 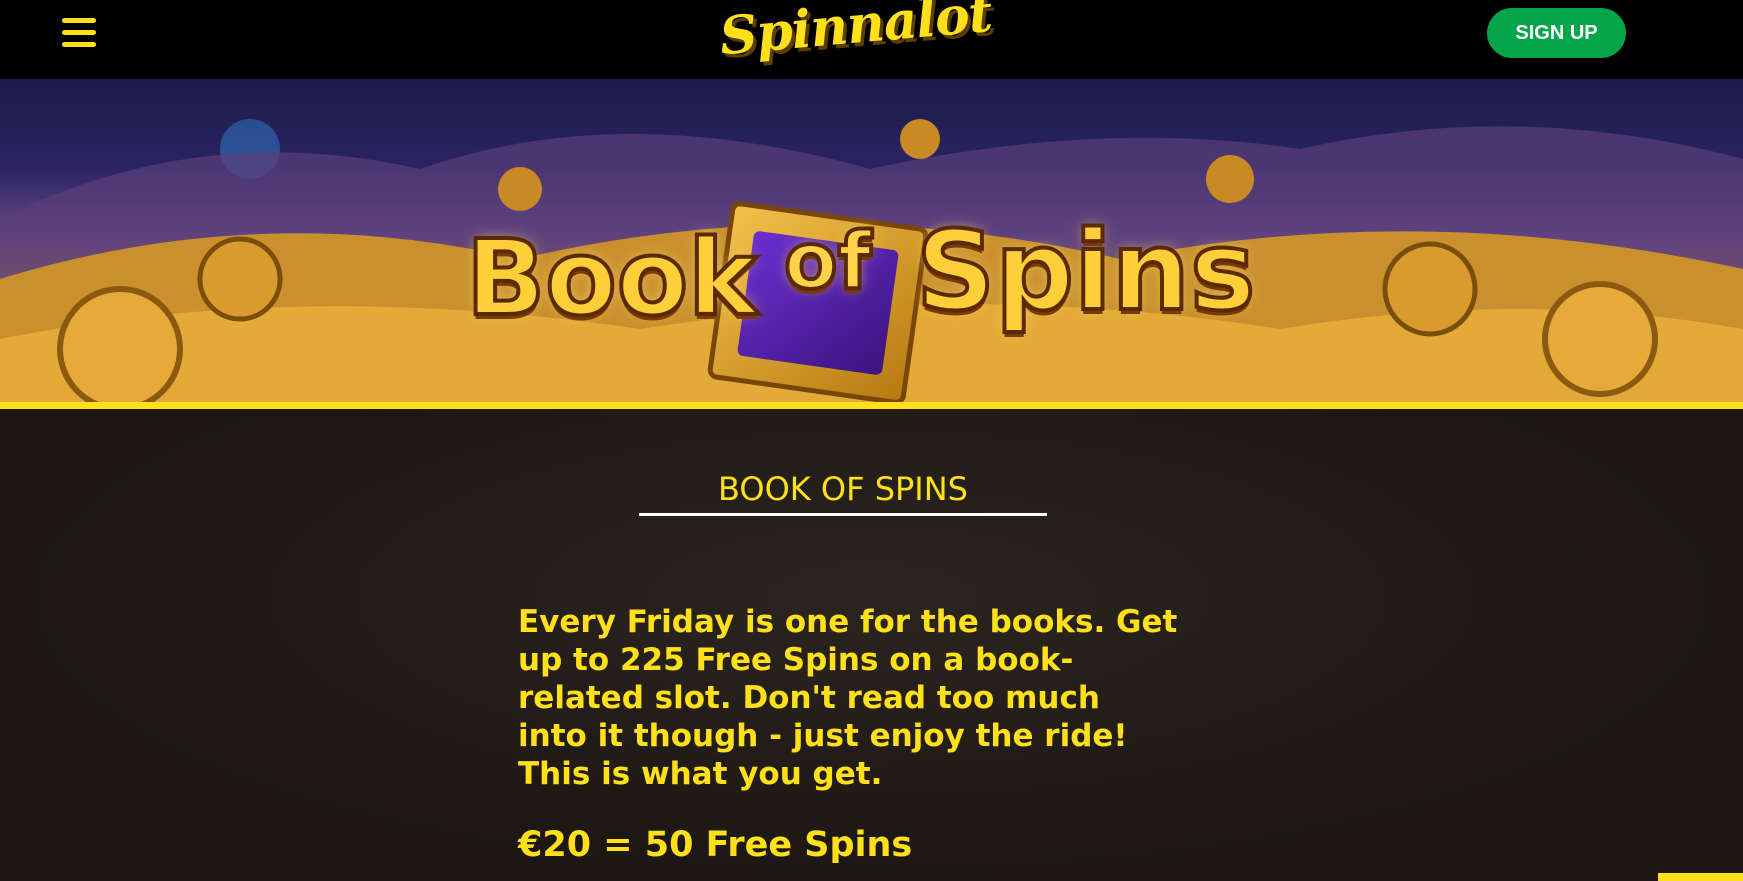 I want to click on banner-game-logo: Book of Spins, so click(x=860, y=299).